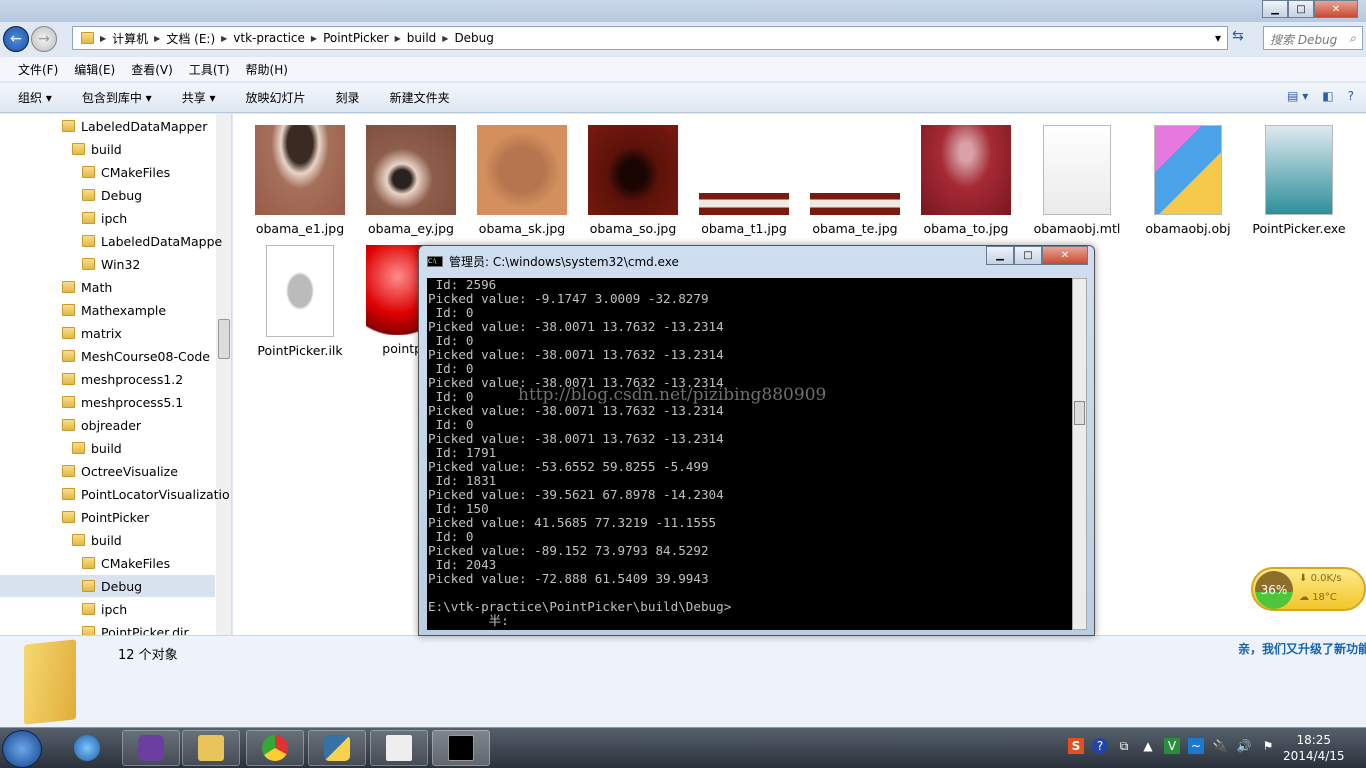 The height and width of the screenshot is (768, 1366). I want to click on sidebar-item: PointPicker, so click(146, 517).